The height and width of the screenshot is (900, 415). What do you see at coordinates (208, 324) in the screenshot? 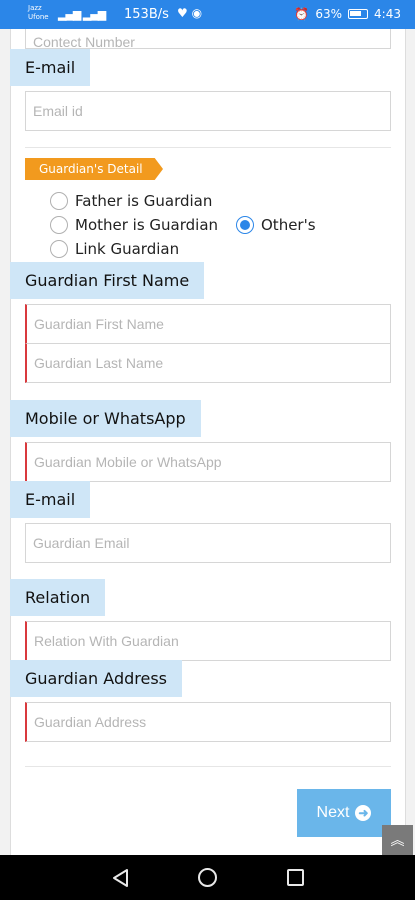
I see `guardian-first-name-field: Guardian First Name` at bounding box center [208, 324].